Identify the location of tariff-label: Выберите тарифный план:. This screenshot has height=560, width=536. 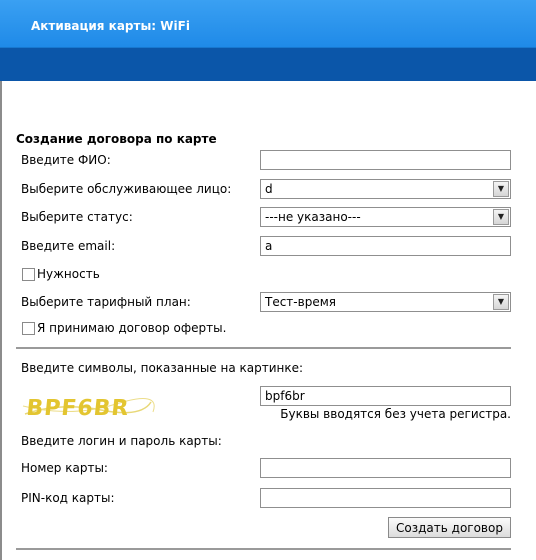
(106, 302).